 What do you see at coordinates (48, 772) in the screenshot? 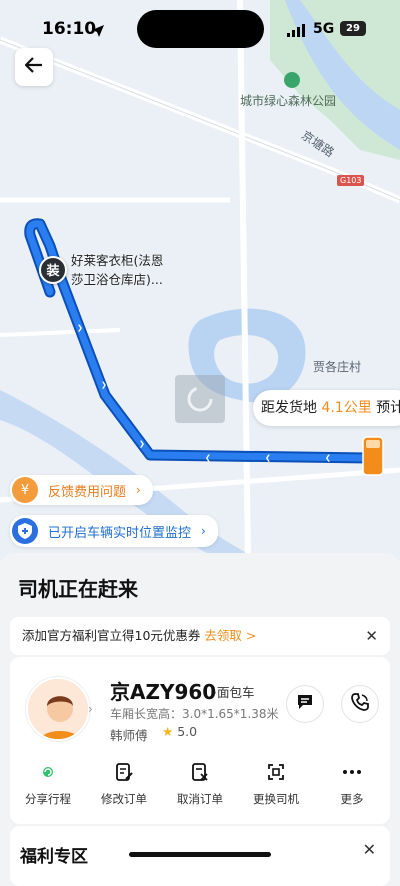
I see `share-icon` at bounding box center [48, 772].